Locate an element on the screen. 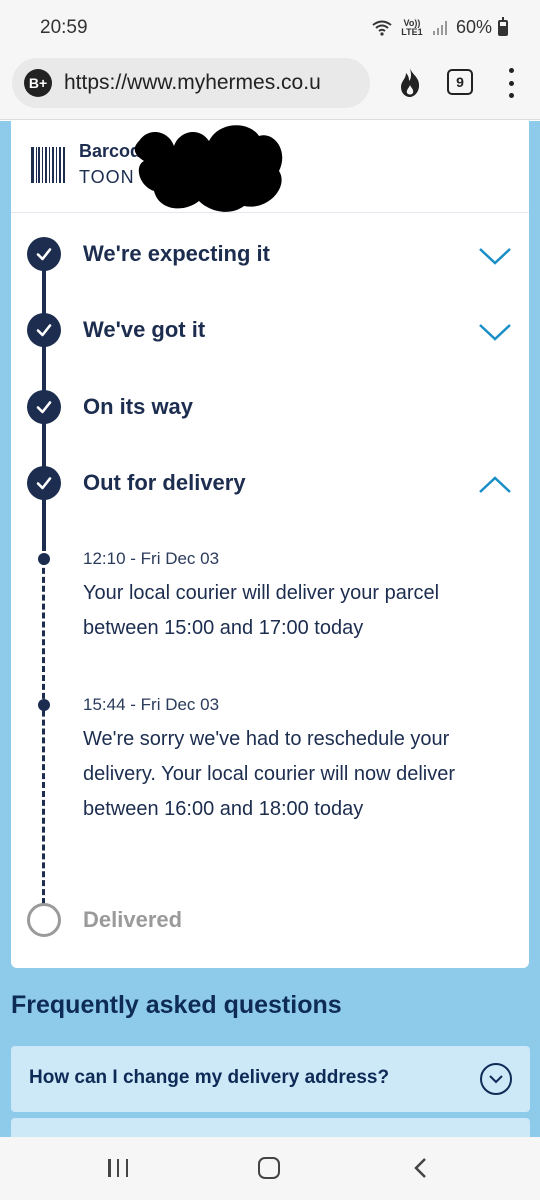 Image resolution: width=540 pixels, height=1200 pixels. status-time: 20:59 is located at coordinates (64, 27).